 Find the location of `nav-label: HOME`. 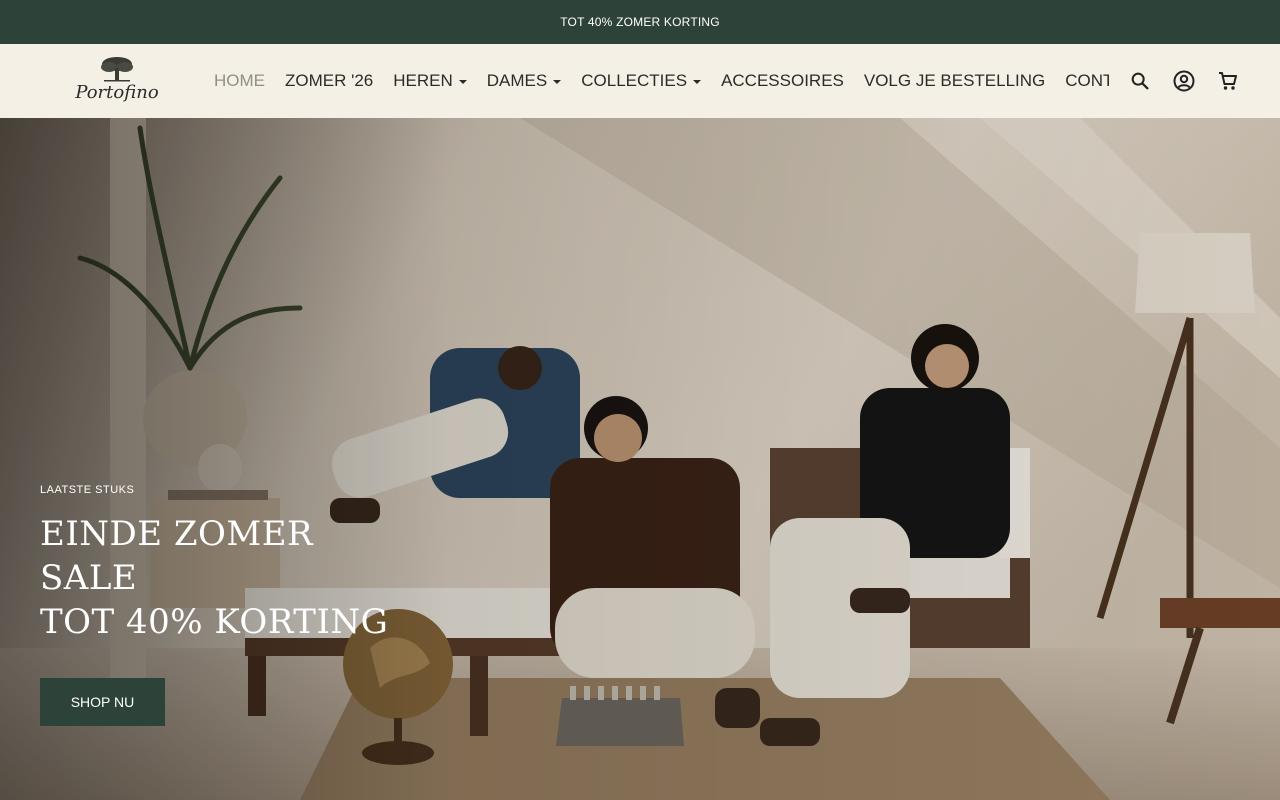

nav-label: HOME is located at coordinates (239, 80).